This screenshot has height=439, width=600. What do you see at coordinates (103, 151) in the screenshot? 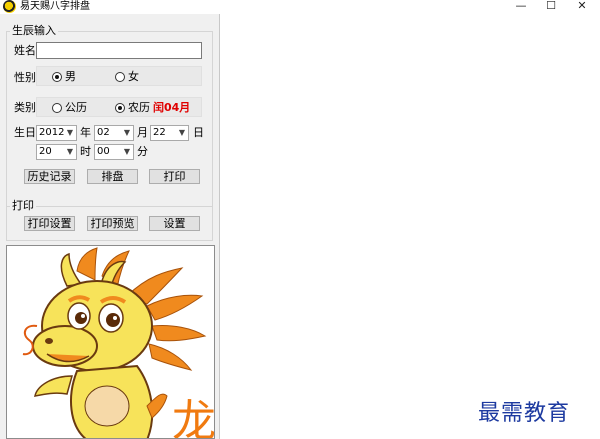
I see `minute-value: 00` at bounding box center [103, 151].